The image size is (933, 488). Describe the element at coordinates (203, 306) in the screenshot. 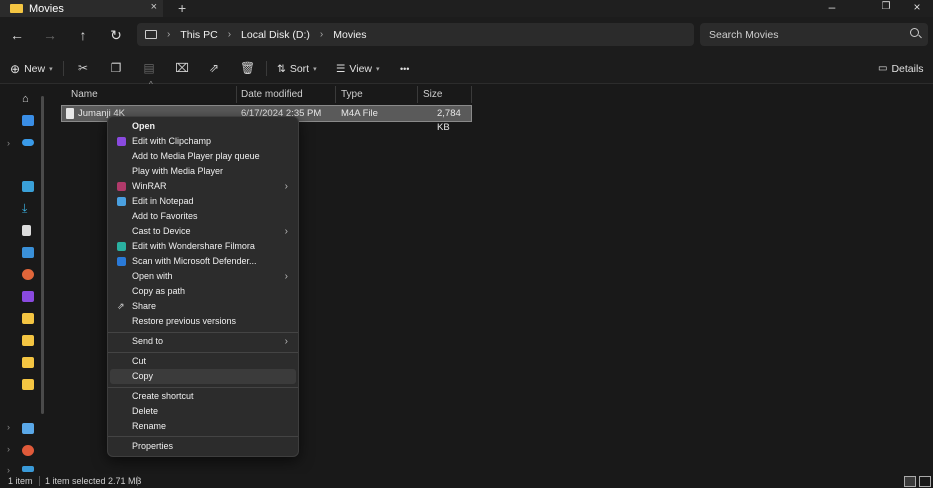

I see `menu-item-share: ⇗ Share` at that location.